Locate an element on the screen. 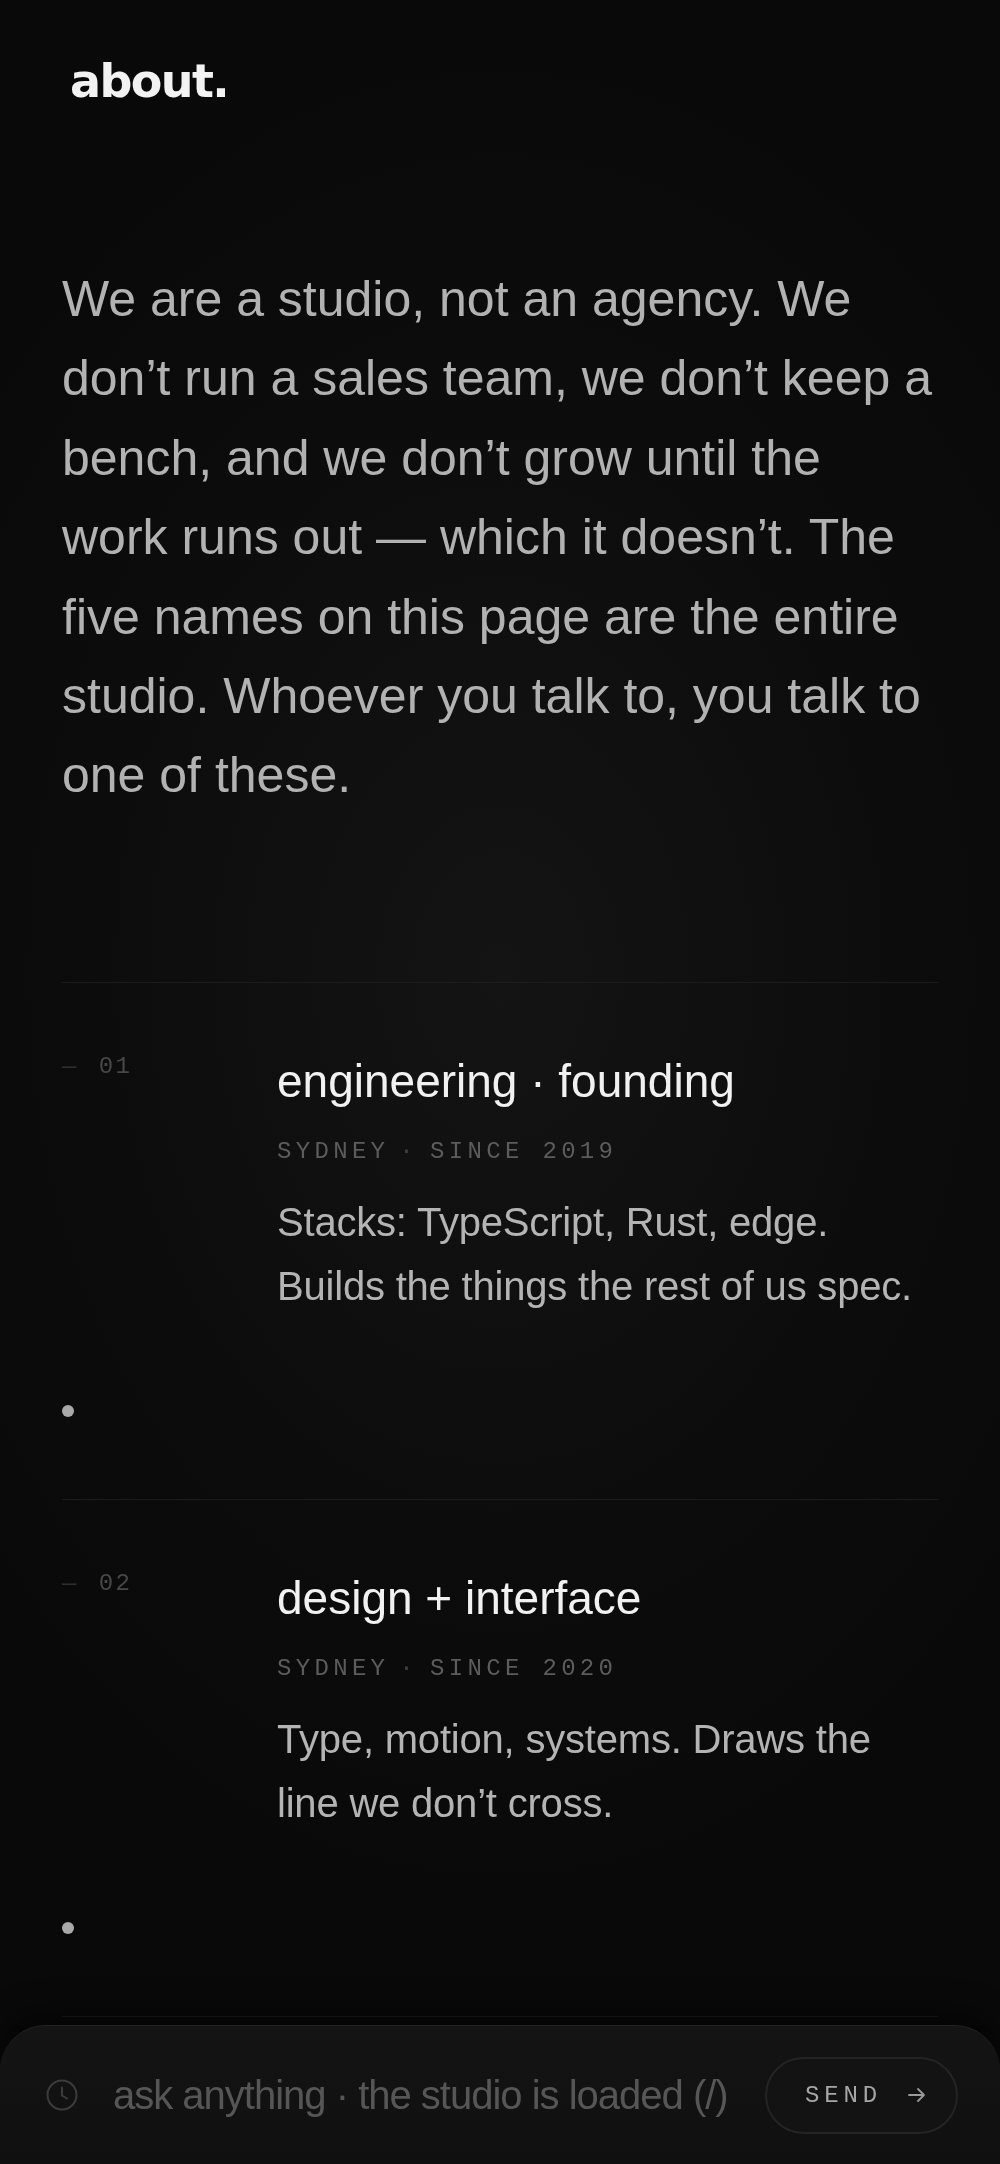 Image resolution: width=1000 pixels, height=2164 pixels. send-button: SEND is located at coordinates (861, 2095).